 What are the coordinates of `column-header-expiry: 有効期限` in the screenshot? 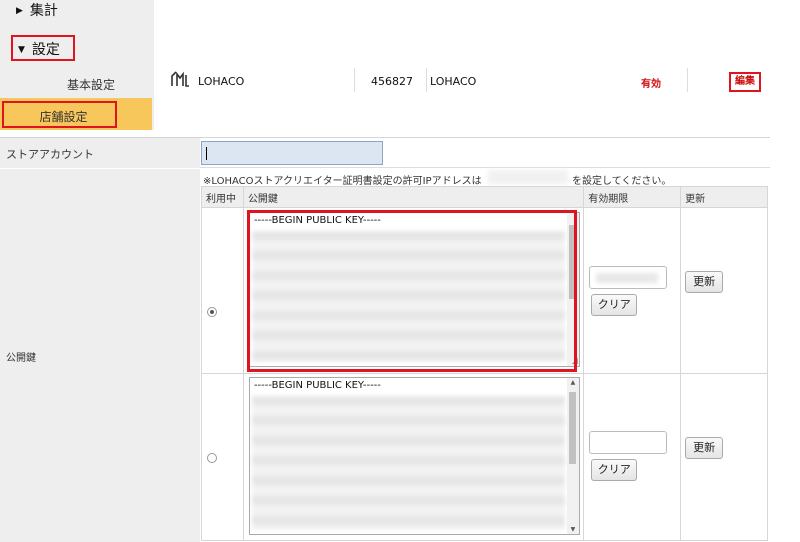 It's located at (632, 197).